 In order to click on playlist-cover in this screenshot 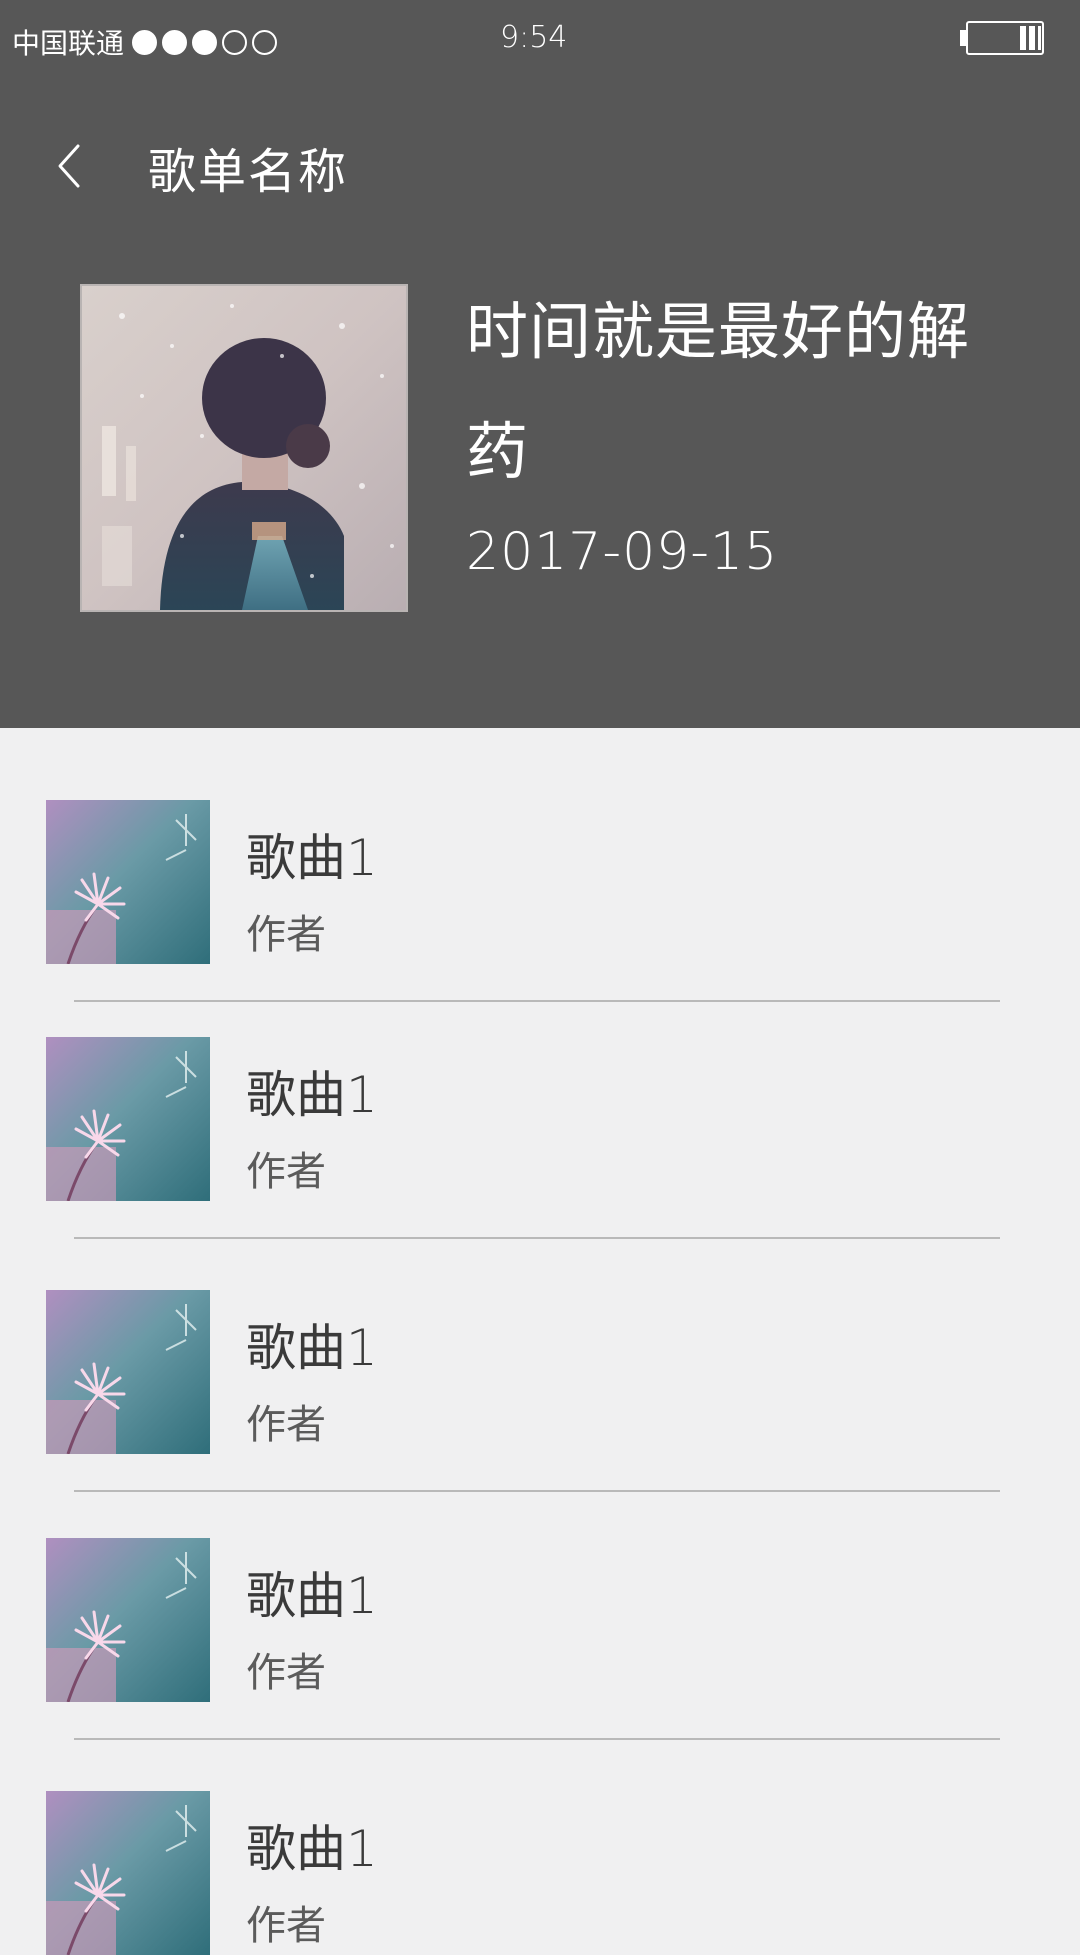, I will do `click(244, 448)`.